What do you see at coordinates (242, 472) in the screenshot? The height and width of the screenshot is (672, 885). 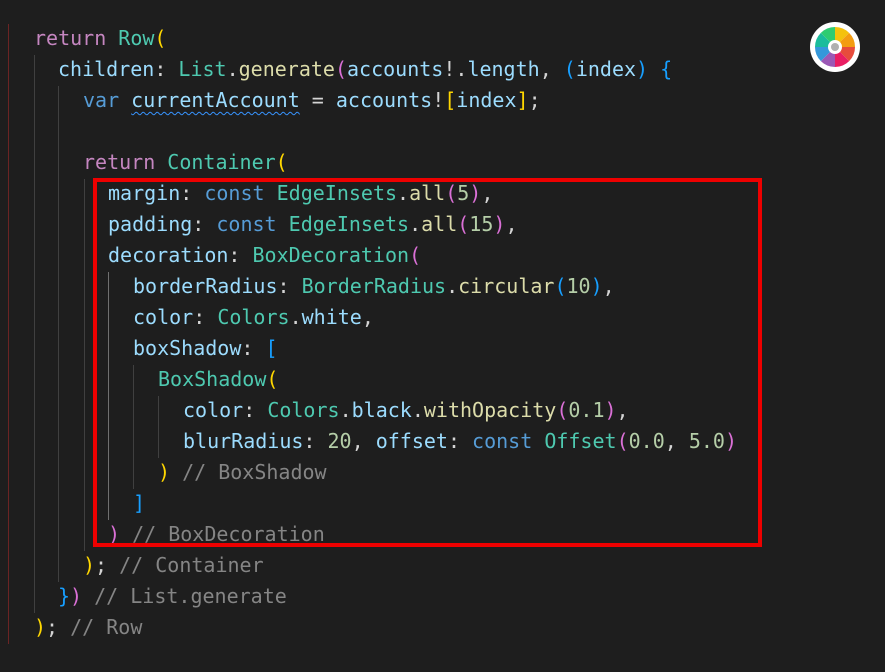 I see `code-line-15: ) // BoxShadow` at bounding box center [242, 472].